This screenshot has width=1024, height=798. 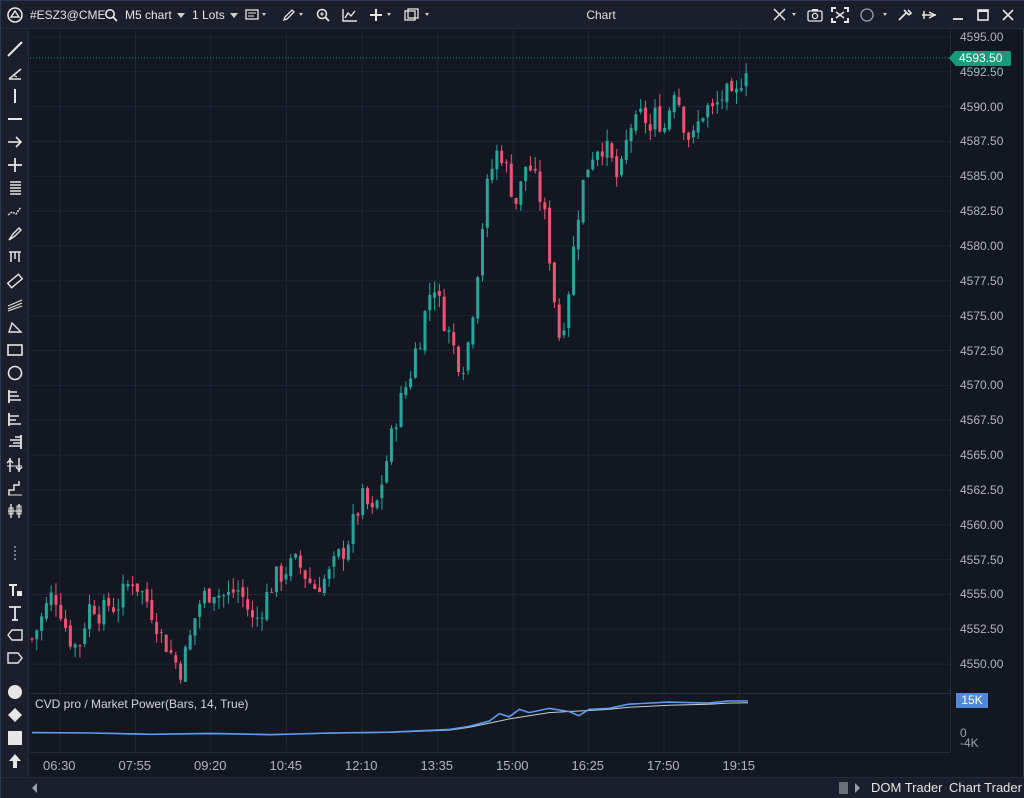 What do you see at coordinates (215, 15) in the screenshot?
I see `lots-dropdown: 1 Lots` at bounding box center [215, 15].